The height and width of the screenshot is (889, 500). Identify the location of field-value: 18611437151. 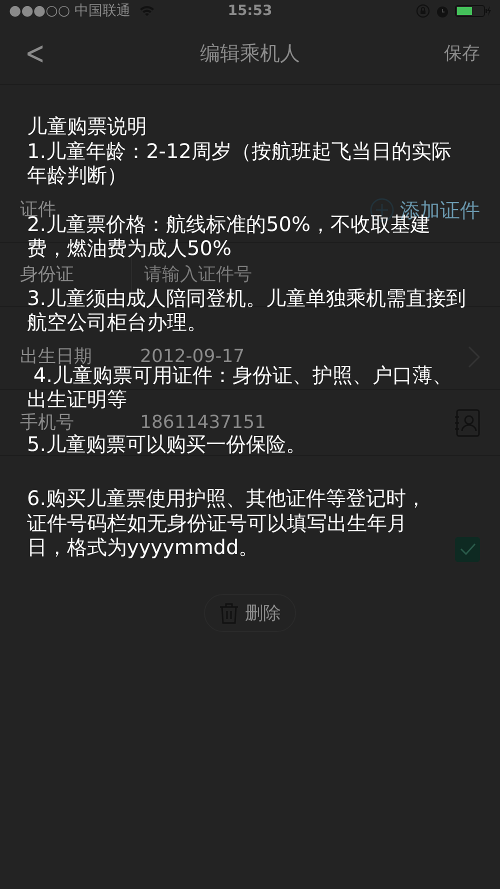
(203, 422).